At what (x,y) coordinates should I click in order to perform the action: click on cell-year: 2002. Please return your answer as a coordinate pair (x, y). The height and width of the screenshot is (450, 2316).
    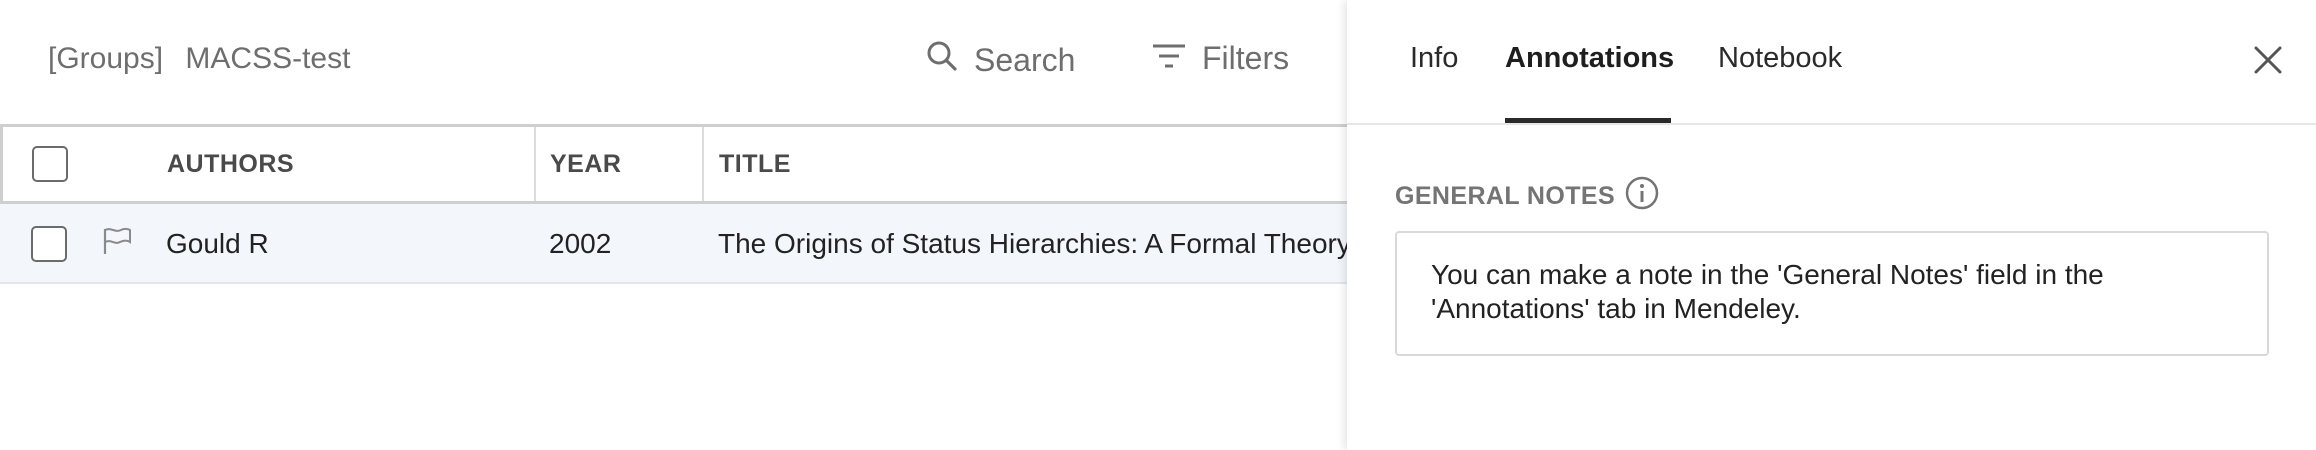
    Looking at the image, I should click on (580, 243).